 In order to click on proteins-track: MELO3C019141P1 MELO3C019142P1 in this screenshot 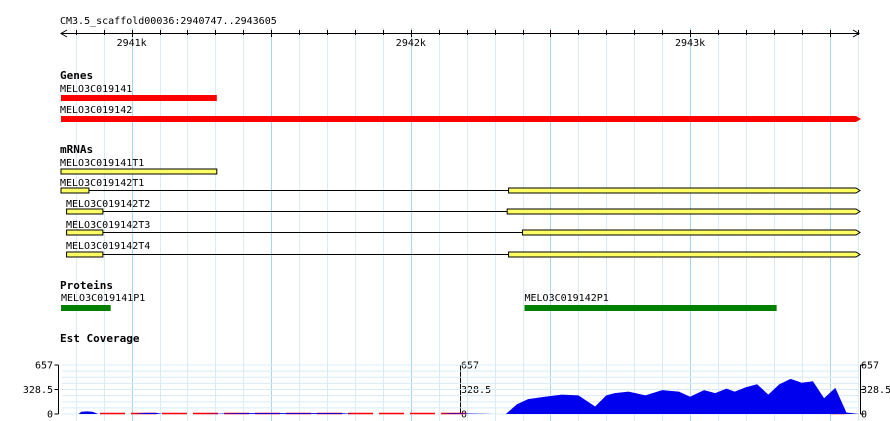, I will do `click(419, 302)`.